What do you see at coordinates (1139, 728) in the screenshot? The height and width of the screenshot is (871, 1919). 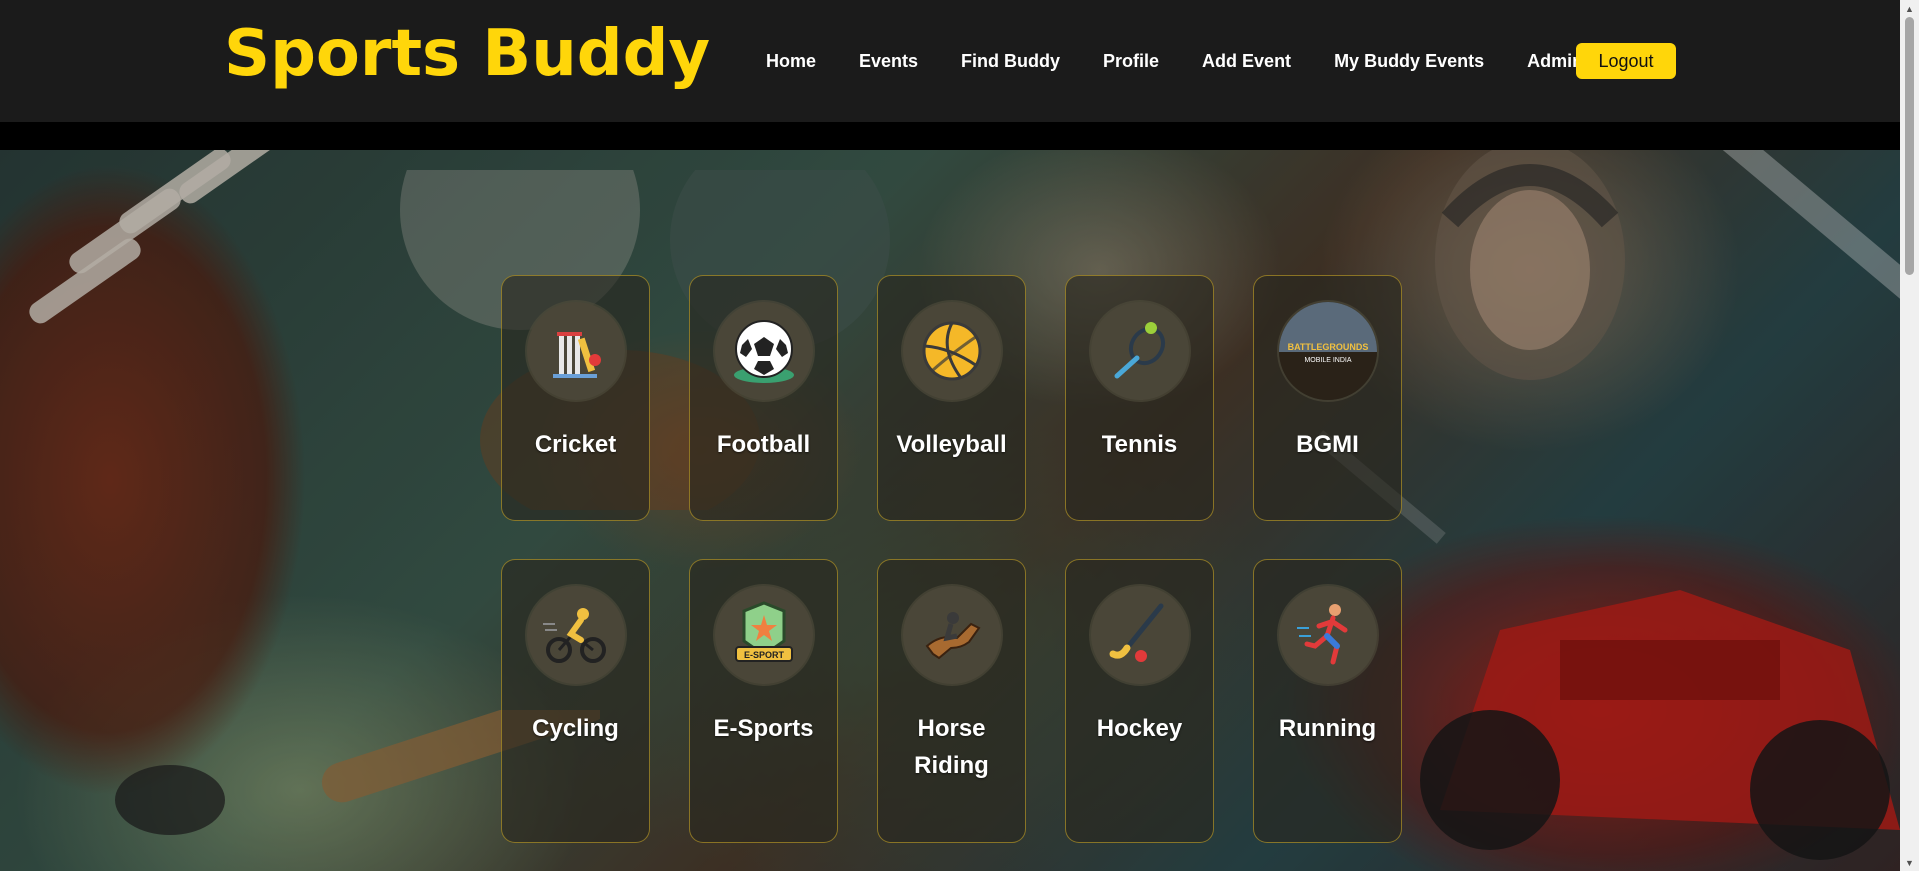 I see `sport-label: Hockey` at bounding box center [1139, 728].